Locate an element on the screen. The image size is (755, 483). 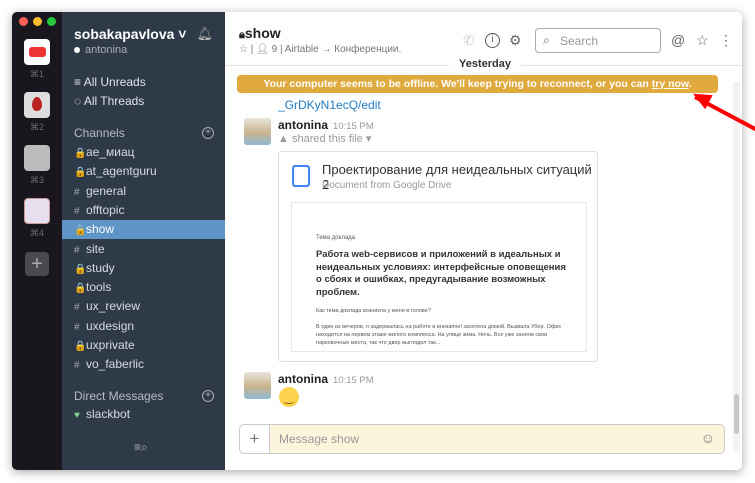
channel-meta: ☆ | 👤︎ 9 | Airtable → Конференции. is located at coordinates (320, 49).